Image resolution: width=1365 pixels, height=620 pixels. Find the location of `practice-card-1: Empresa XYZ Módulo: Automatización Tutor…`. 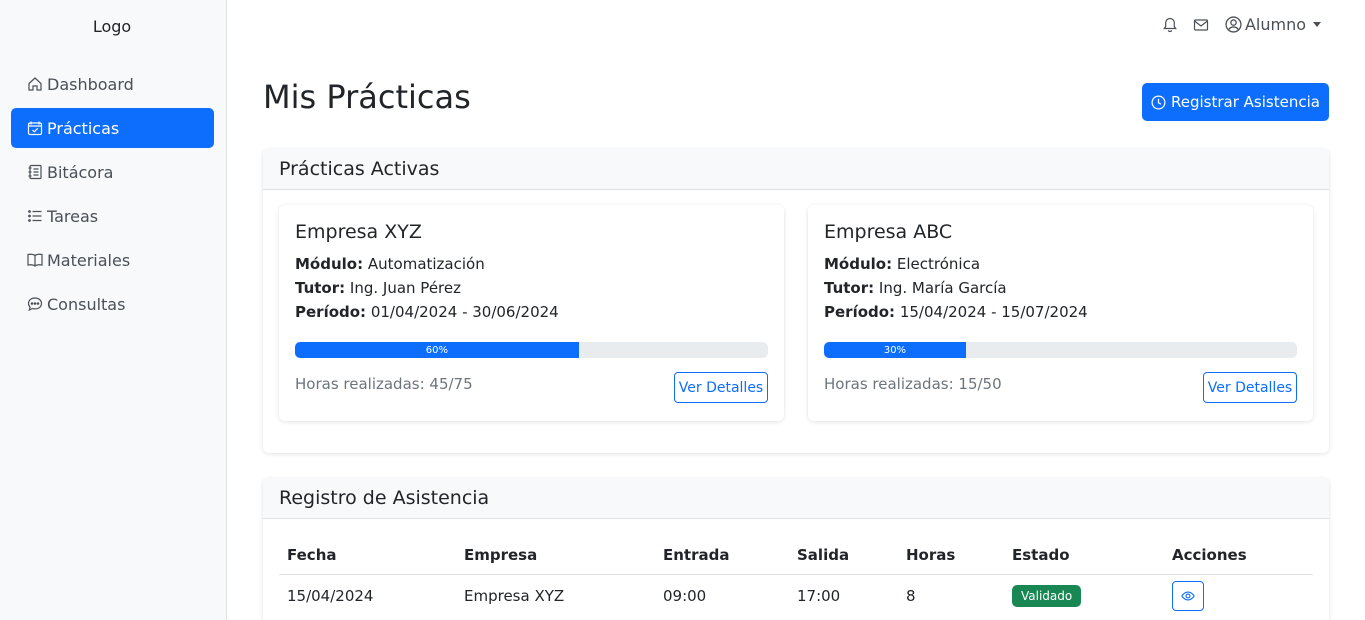

practice-card-1: Empresa XYZ Módulo: Automatización Tutor… is located at coordinates (531, 313).